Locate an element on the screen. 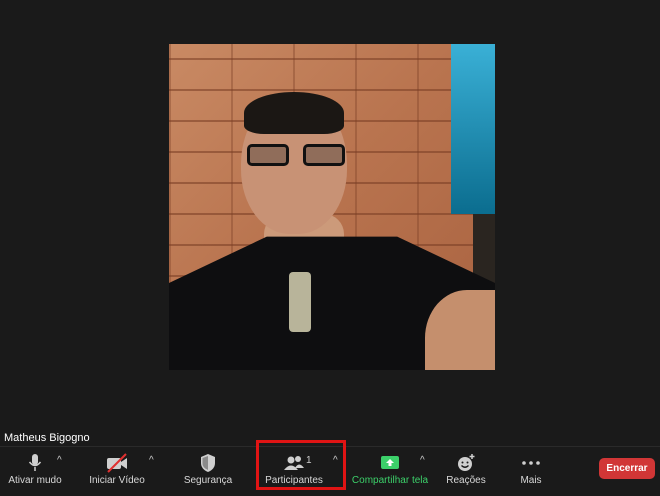 The width and height of the screenshot is (660, 496). person-glasses is located at coordinates (296, 156).